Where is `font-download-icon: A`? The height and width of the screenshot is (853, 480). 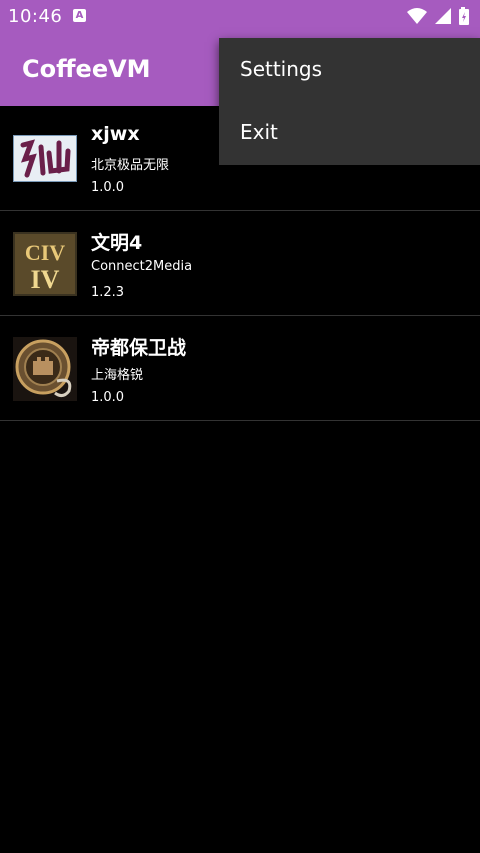
font-download-icon: A is located at coordinates (79, 15).